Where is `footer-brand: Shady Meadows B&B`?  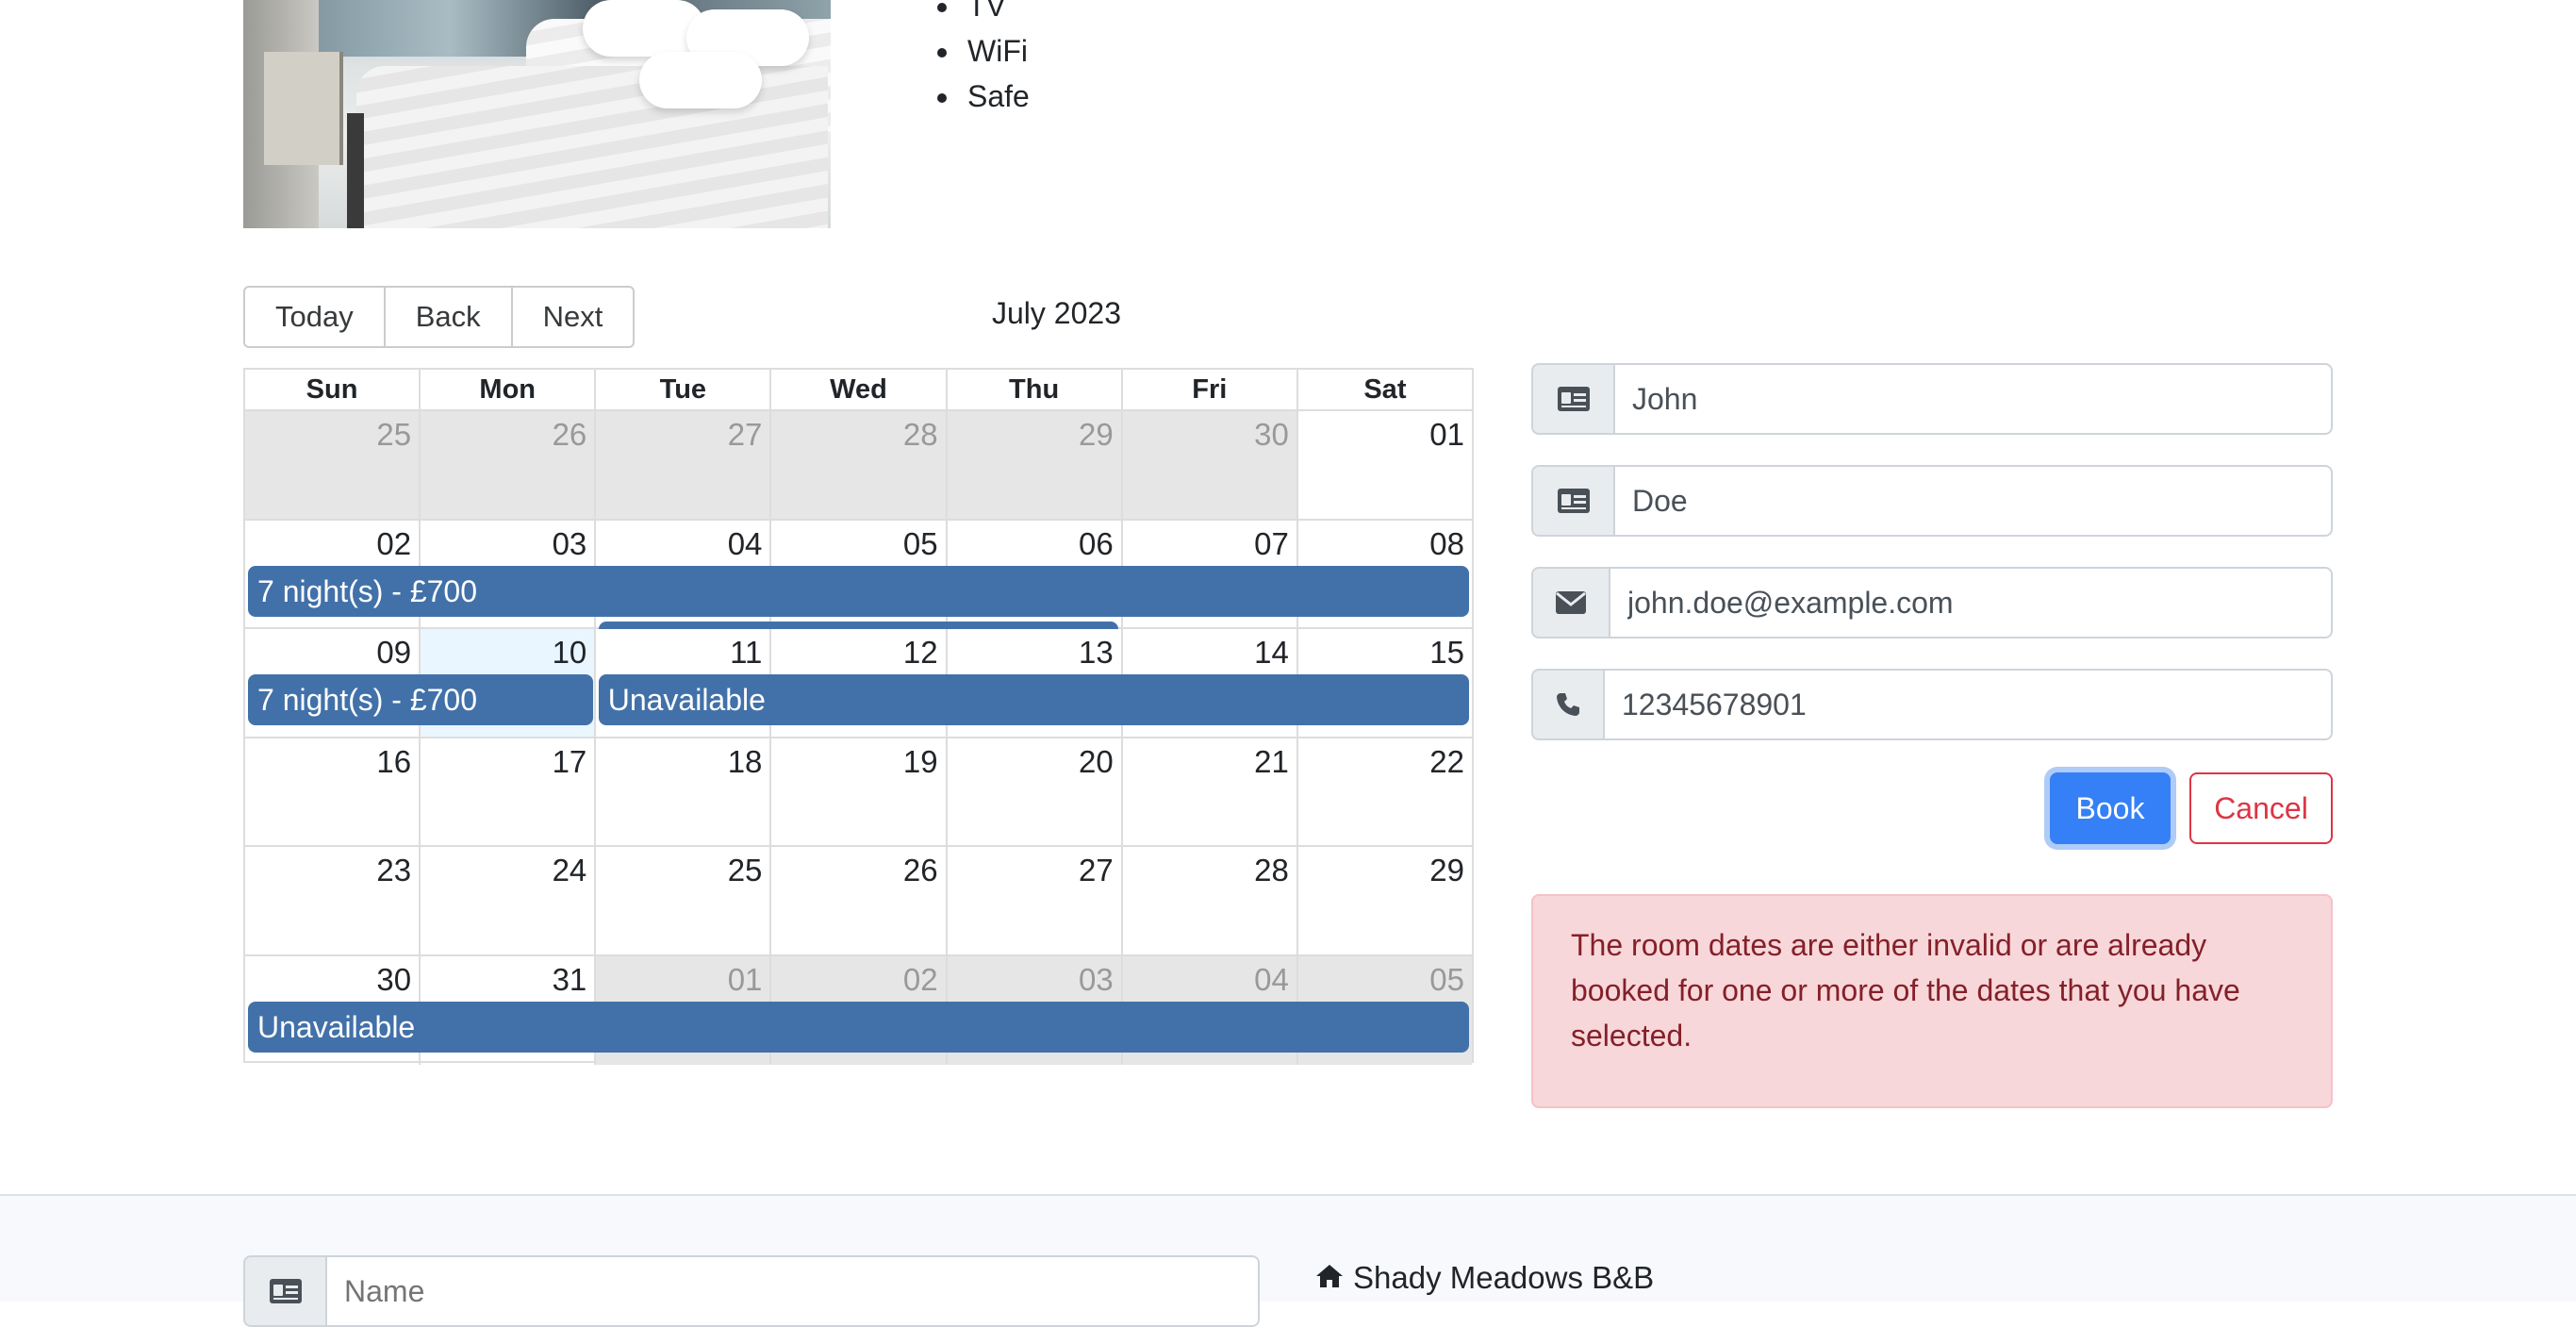 footer-brand: Shady Meadows B&B is located at coordinates (1484, 1278).